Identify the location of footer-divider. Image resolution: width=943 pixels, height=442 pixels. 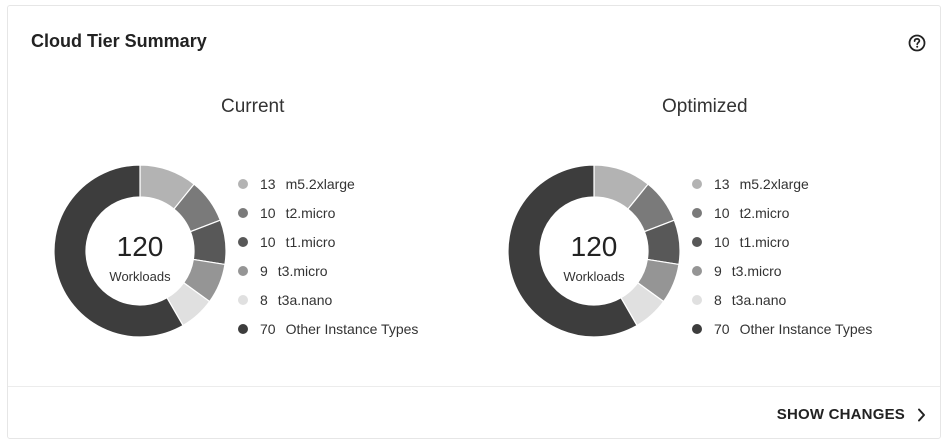
(474, 386).